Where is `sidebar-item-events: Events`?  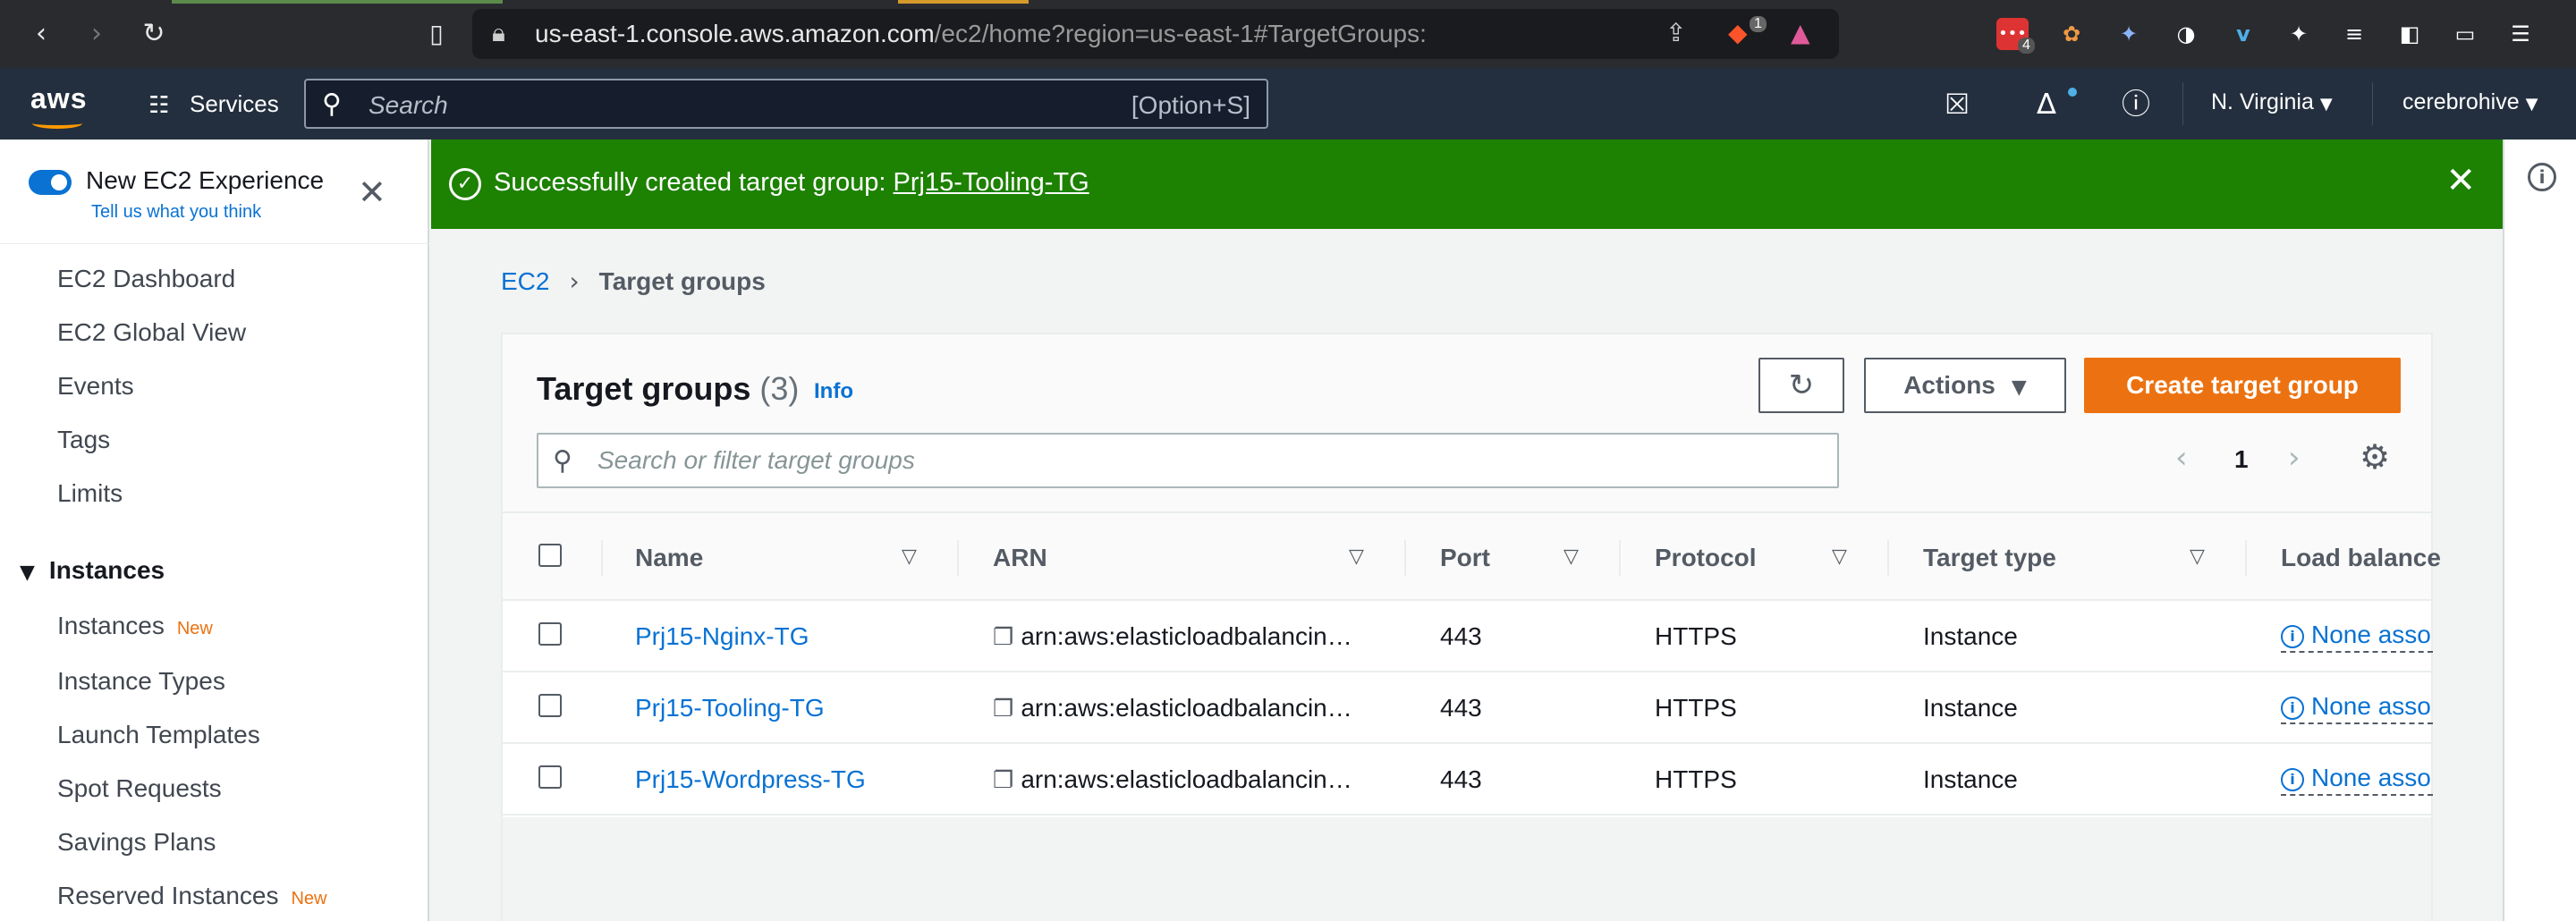
sidebar-item-events: Events is located at coordinates (95, 386).